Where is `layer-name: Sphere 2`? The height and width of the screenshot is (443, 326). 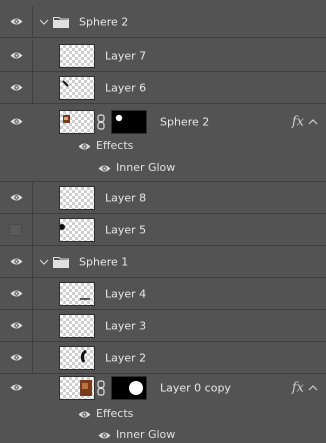 layer-name: Sphere 2 is located at coordinates (185, 122).